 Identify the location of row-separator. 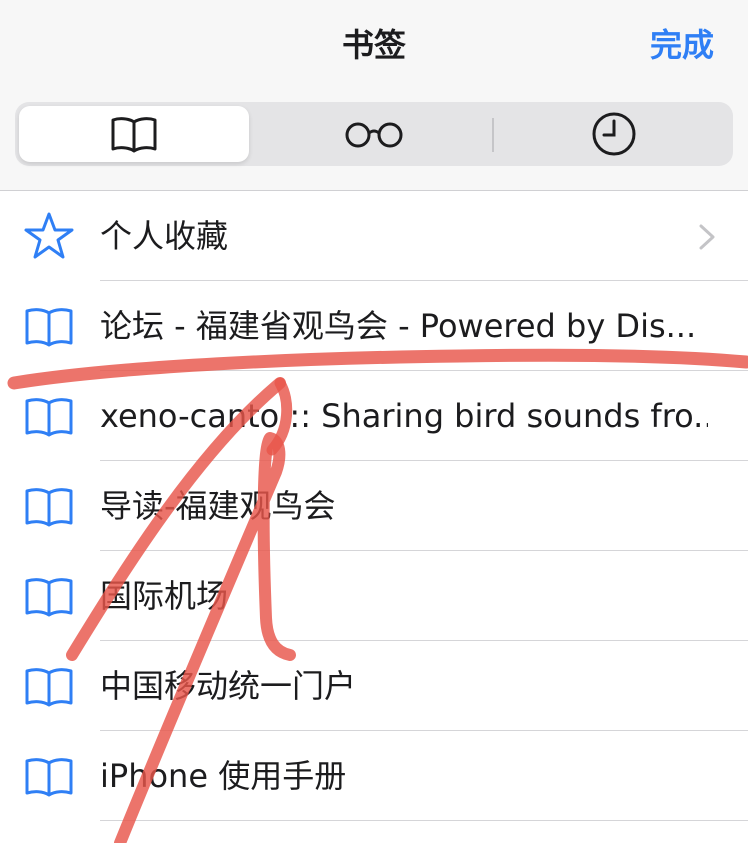
(424, 820).